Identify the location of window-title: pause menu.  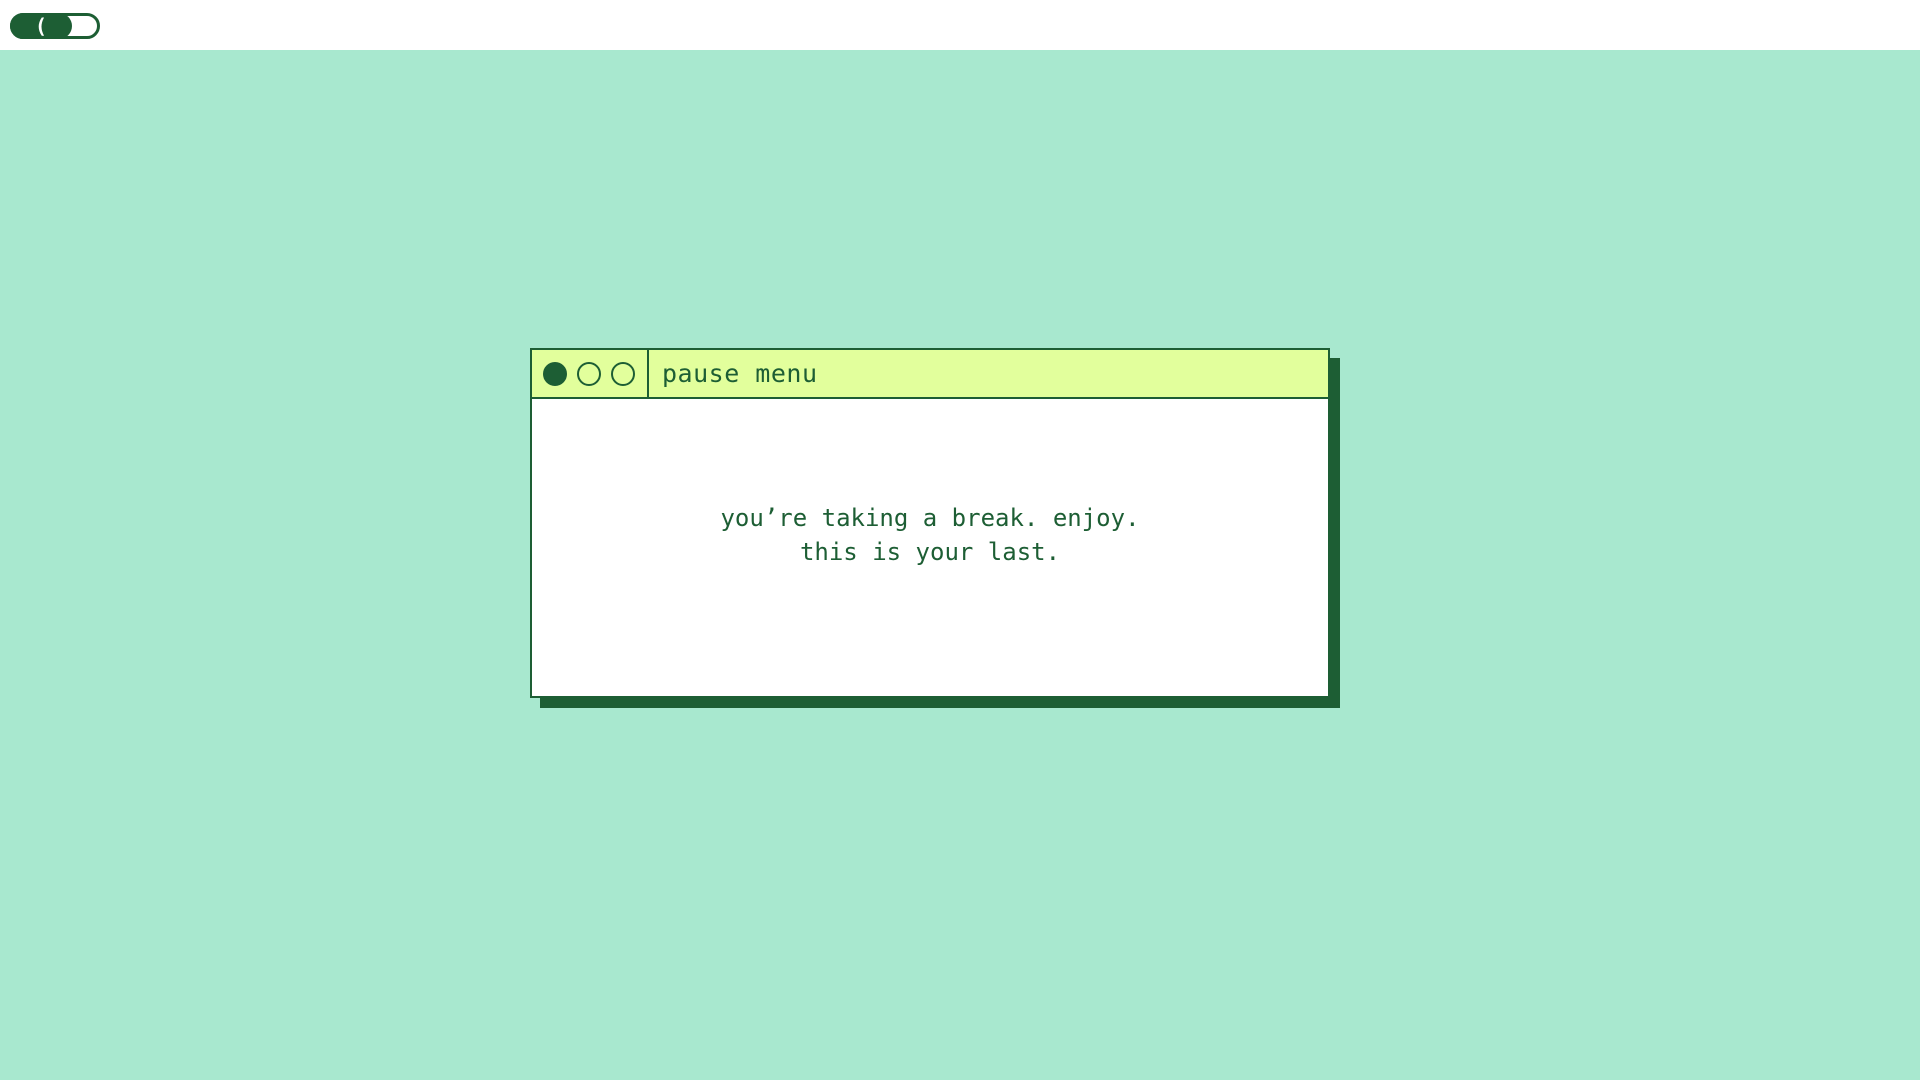
(740, 373).